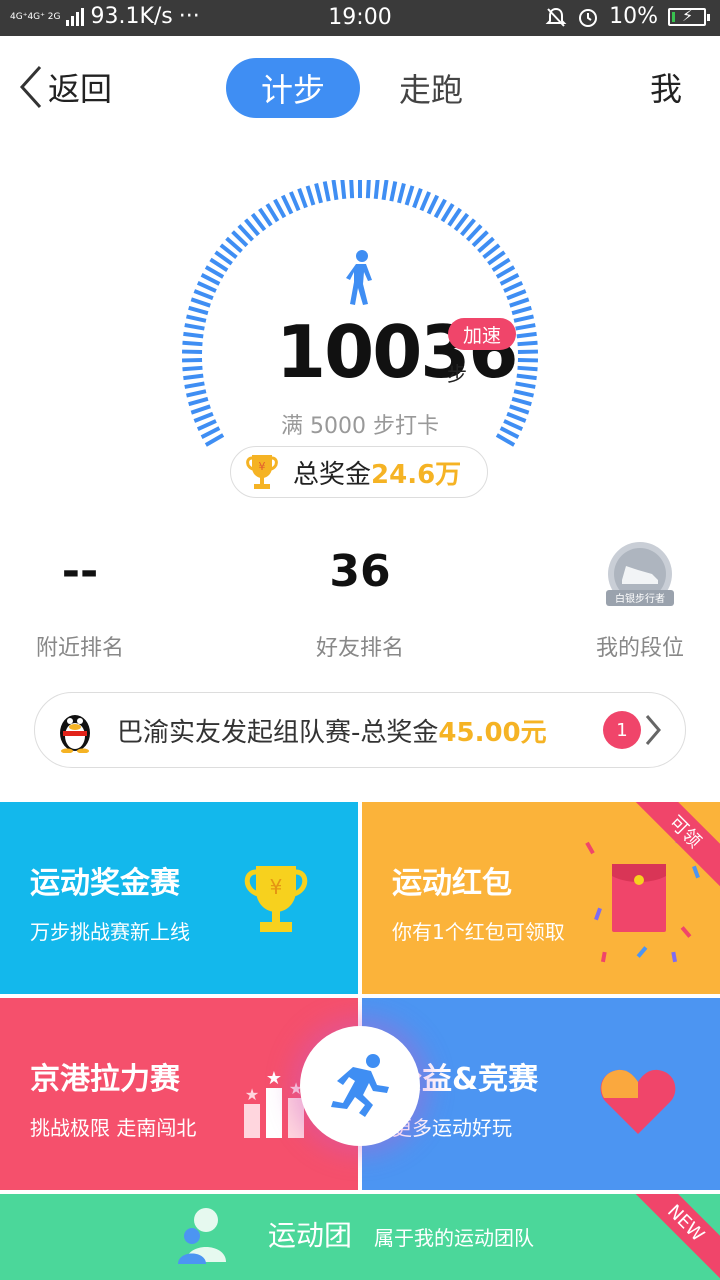  Describe the element at coordinates (79, 648) in the screenshot. I see `nearby-rank-label: 附近排名` at that location.